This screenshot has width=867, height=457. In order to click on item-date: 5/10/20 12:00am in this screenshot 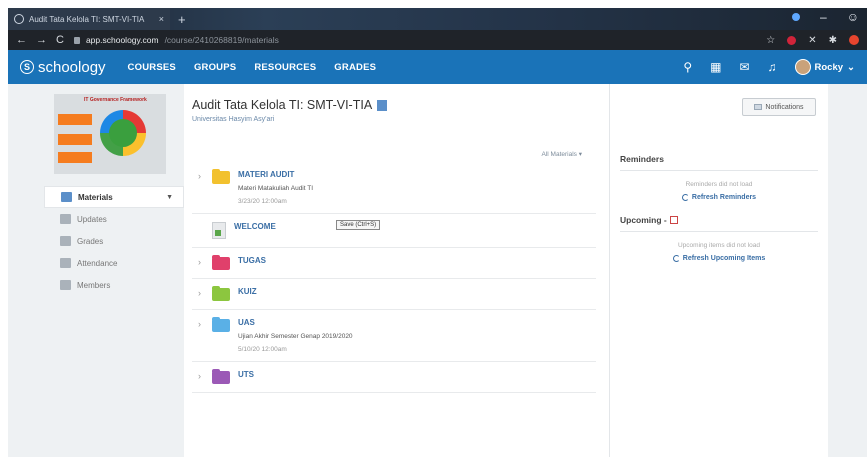, I will do `click(262, 349)`.